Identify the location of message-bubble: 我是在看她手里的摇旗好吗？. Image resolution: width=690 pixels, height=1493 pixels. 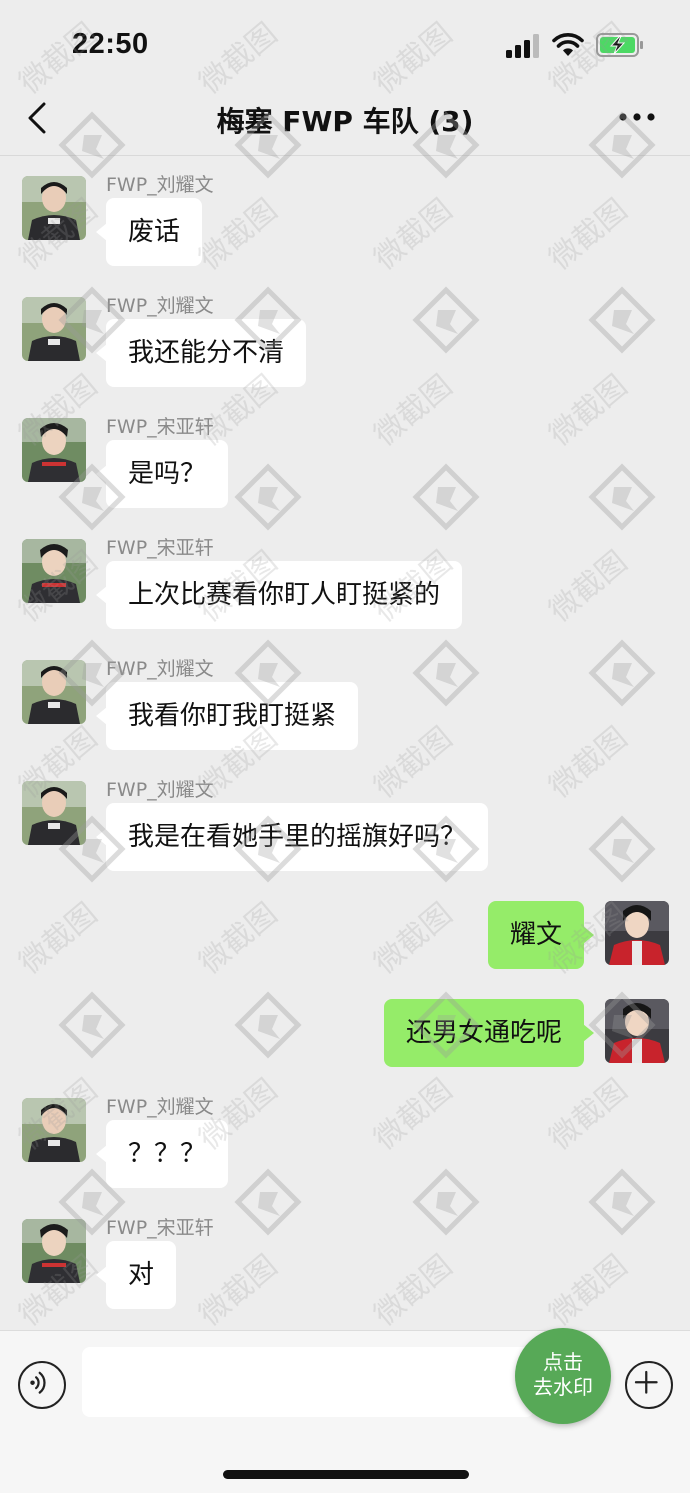
(292, 837).